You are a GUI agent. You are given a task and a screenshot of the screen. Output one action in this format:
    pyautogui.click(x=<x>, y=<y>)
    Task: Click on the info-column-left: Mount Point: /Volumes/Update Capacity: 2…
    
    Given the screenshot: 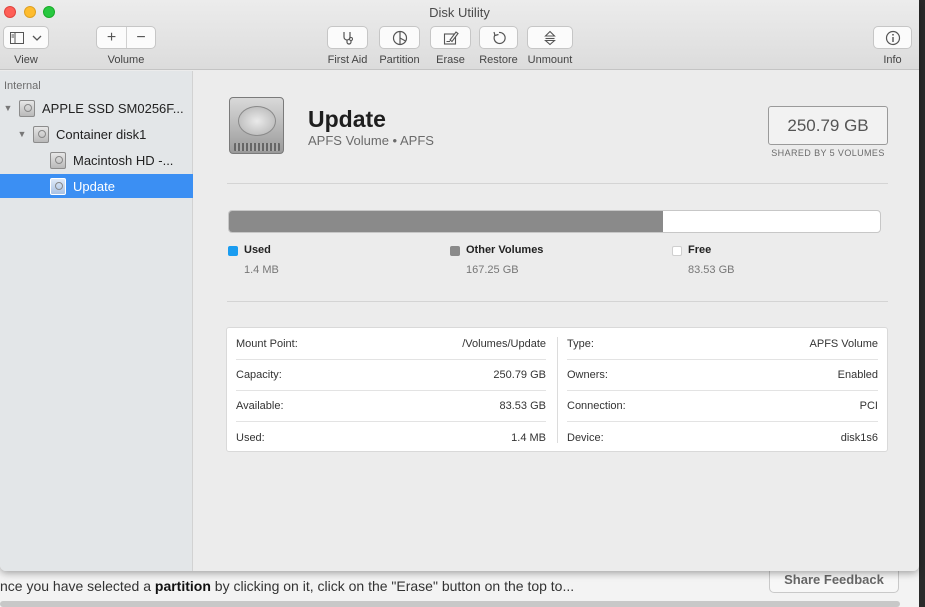 What is the action you would take?
    pyautogui.click(x=392, y=389)
    